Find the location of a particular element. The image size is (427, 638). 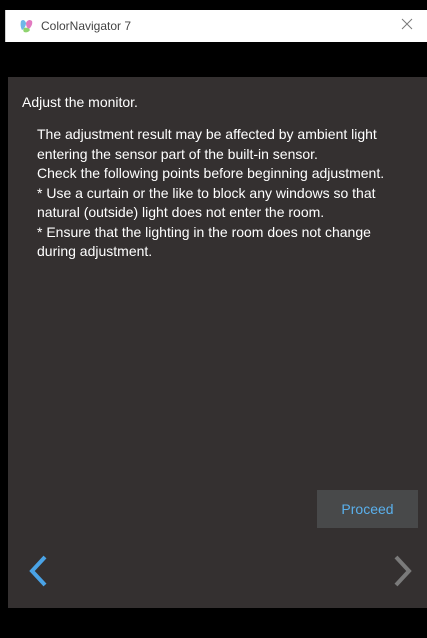

close-button is located at coordinates (407, 26).